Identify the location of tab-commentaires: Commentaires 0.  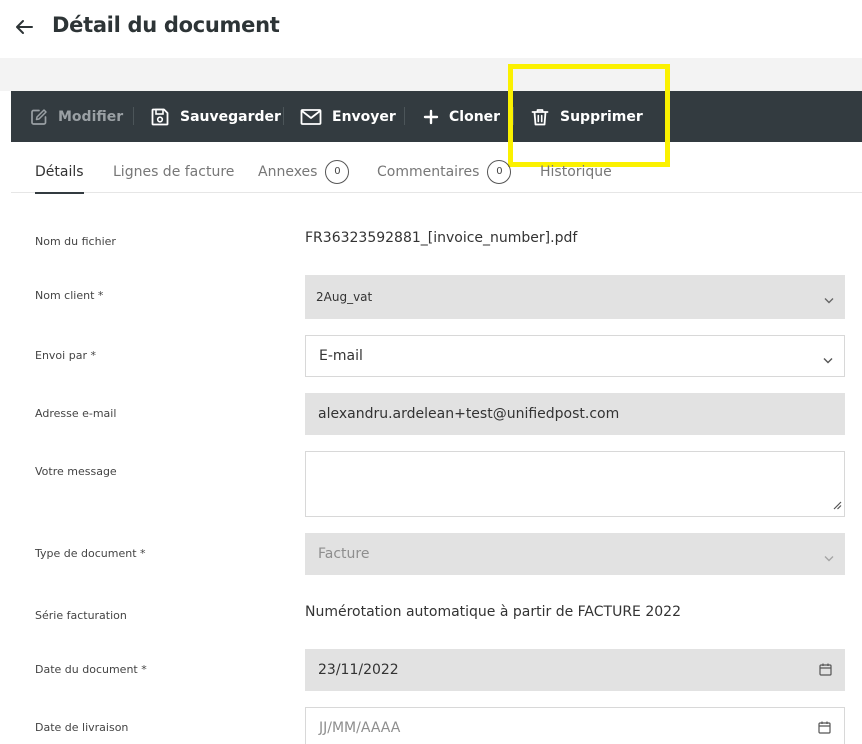
(444, 171).